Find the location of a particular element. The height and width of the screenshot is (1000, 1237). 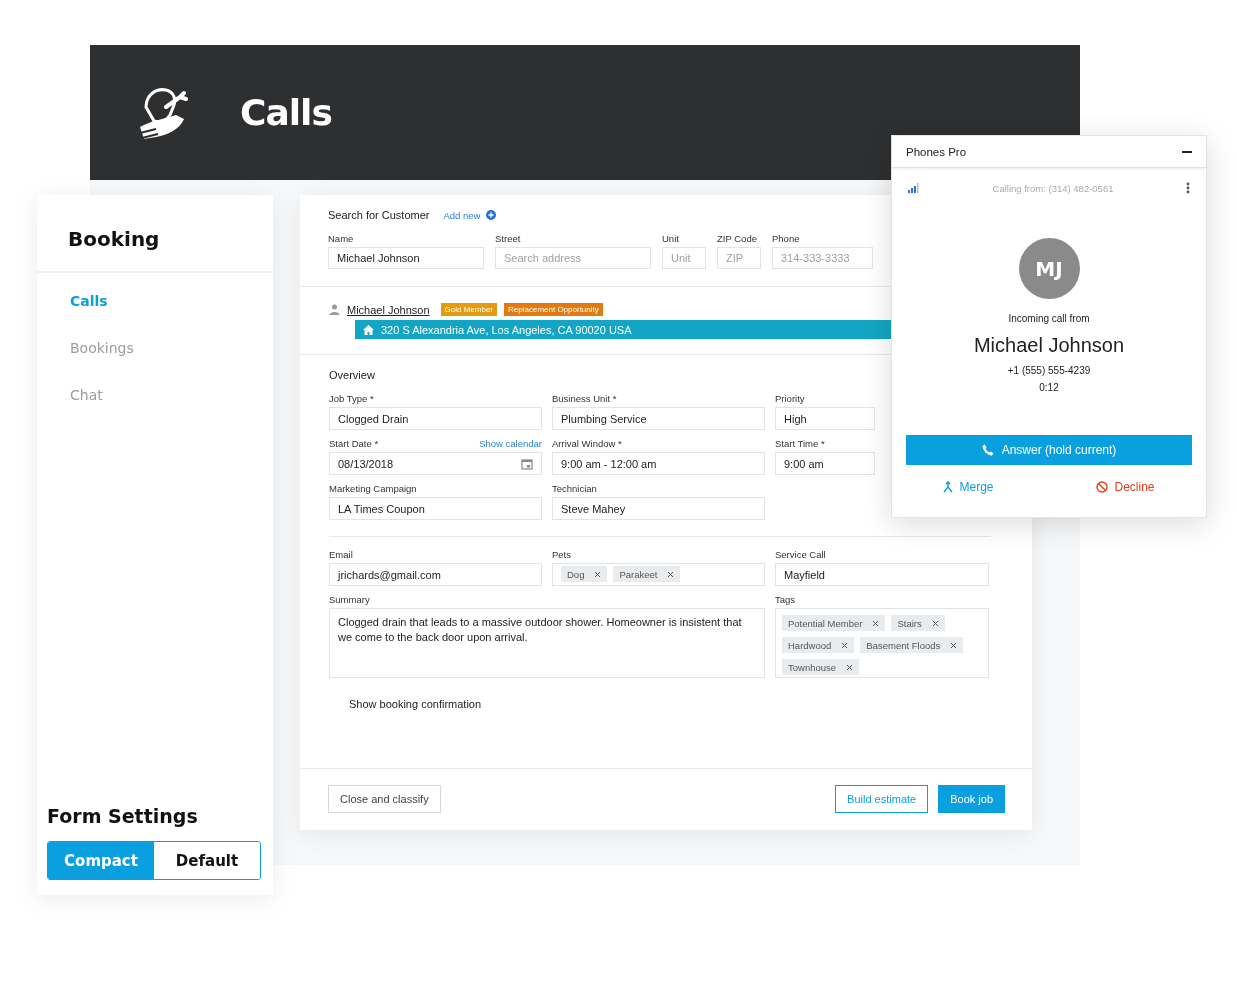

field-label: Start Time * is located at coordinates (800, 443).